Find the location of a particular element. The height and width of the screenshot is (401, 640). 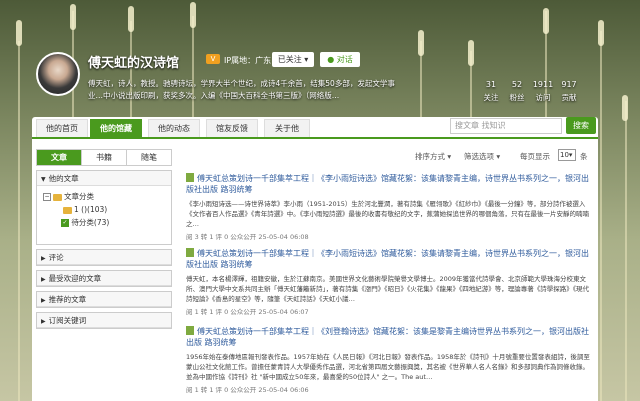

stat-number: 31 is located at coordinates (491, 84).